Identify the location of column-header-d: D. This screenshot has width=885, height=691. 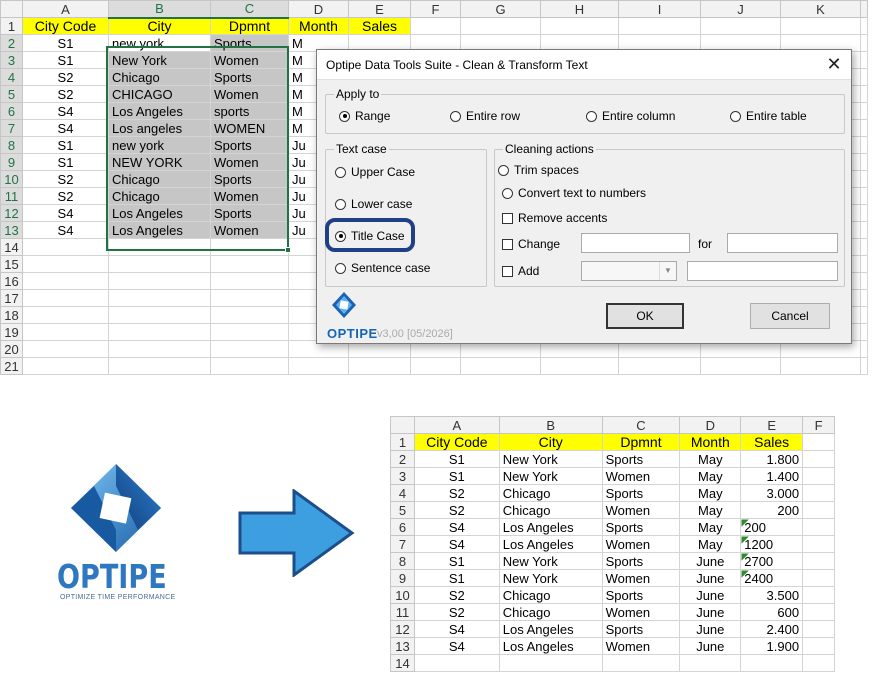
(710, 425).